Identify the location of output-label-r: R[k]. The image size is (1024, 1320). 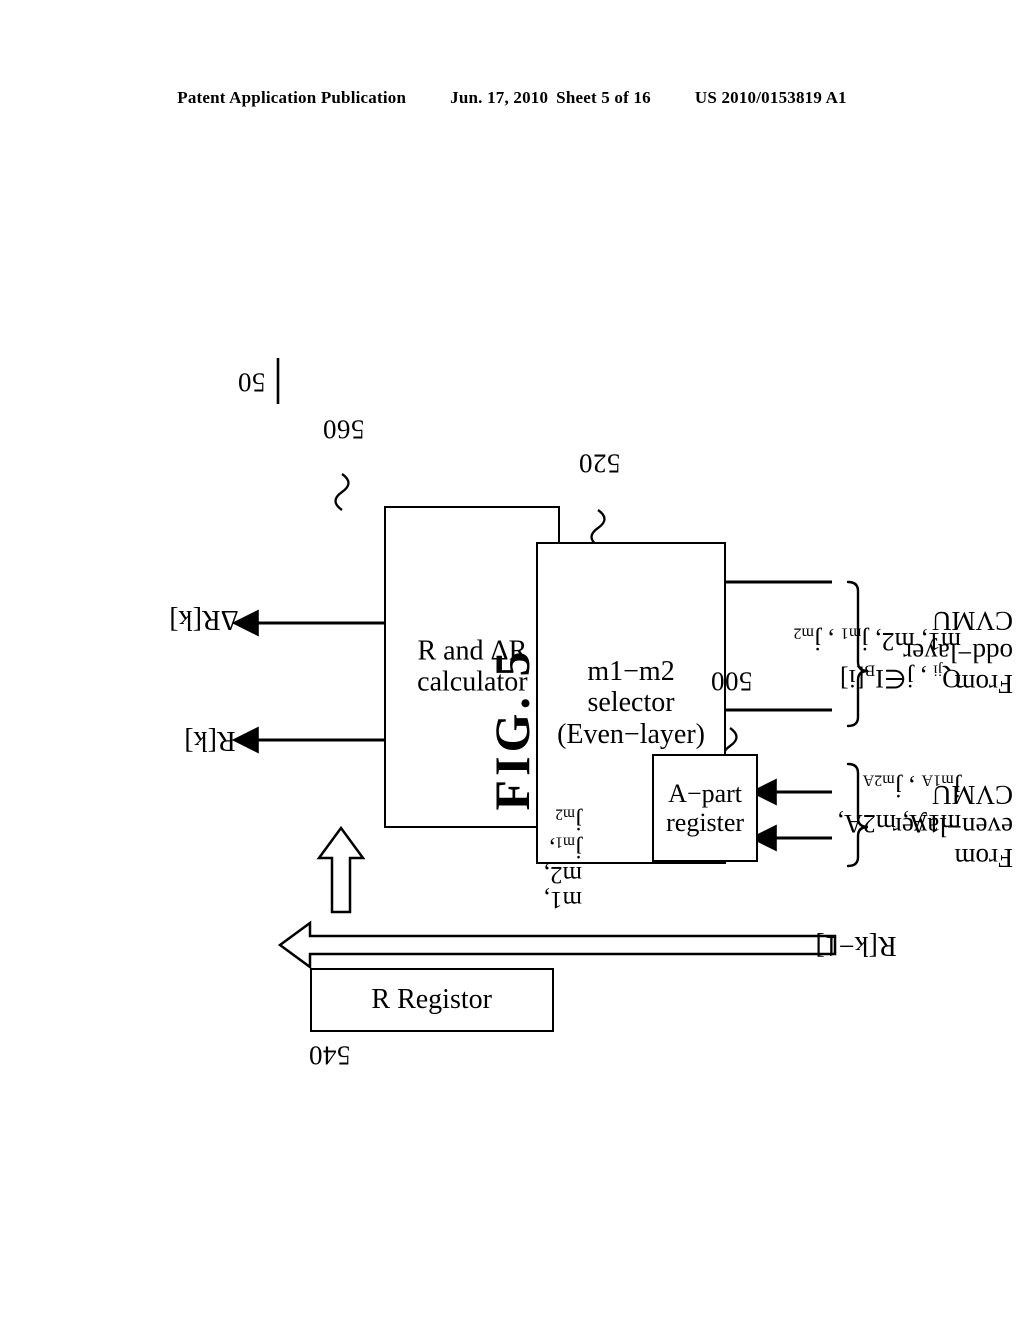
(210, 740).